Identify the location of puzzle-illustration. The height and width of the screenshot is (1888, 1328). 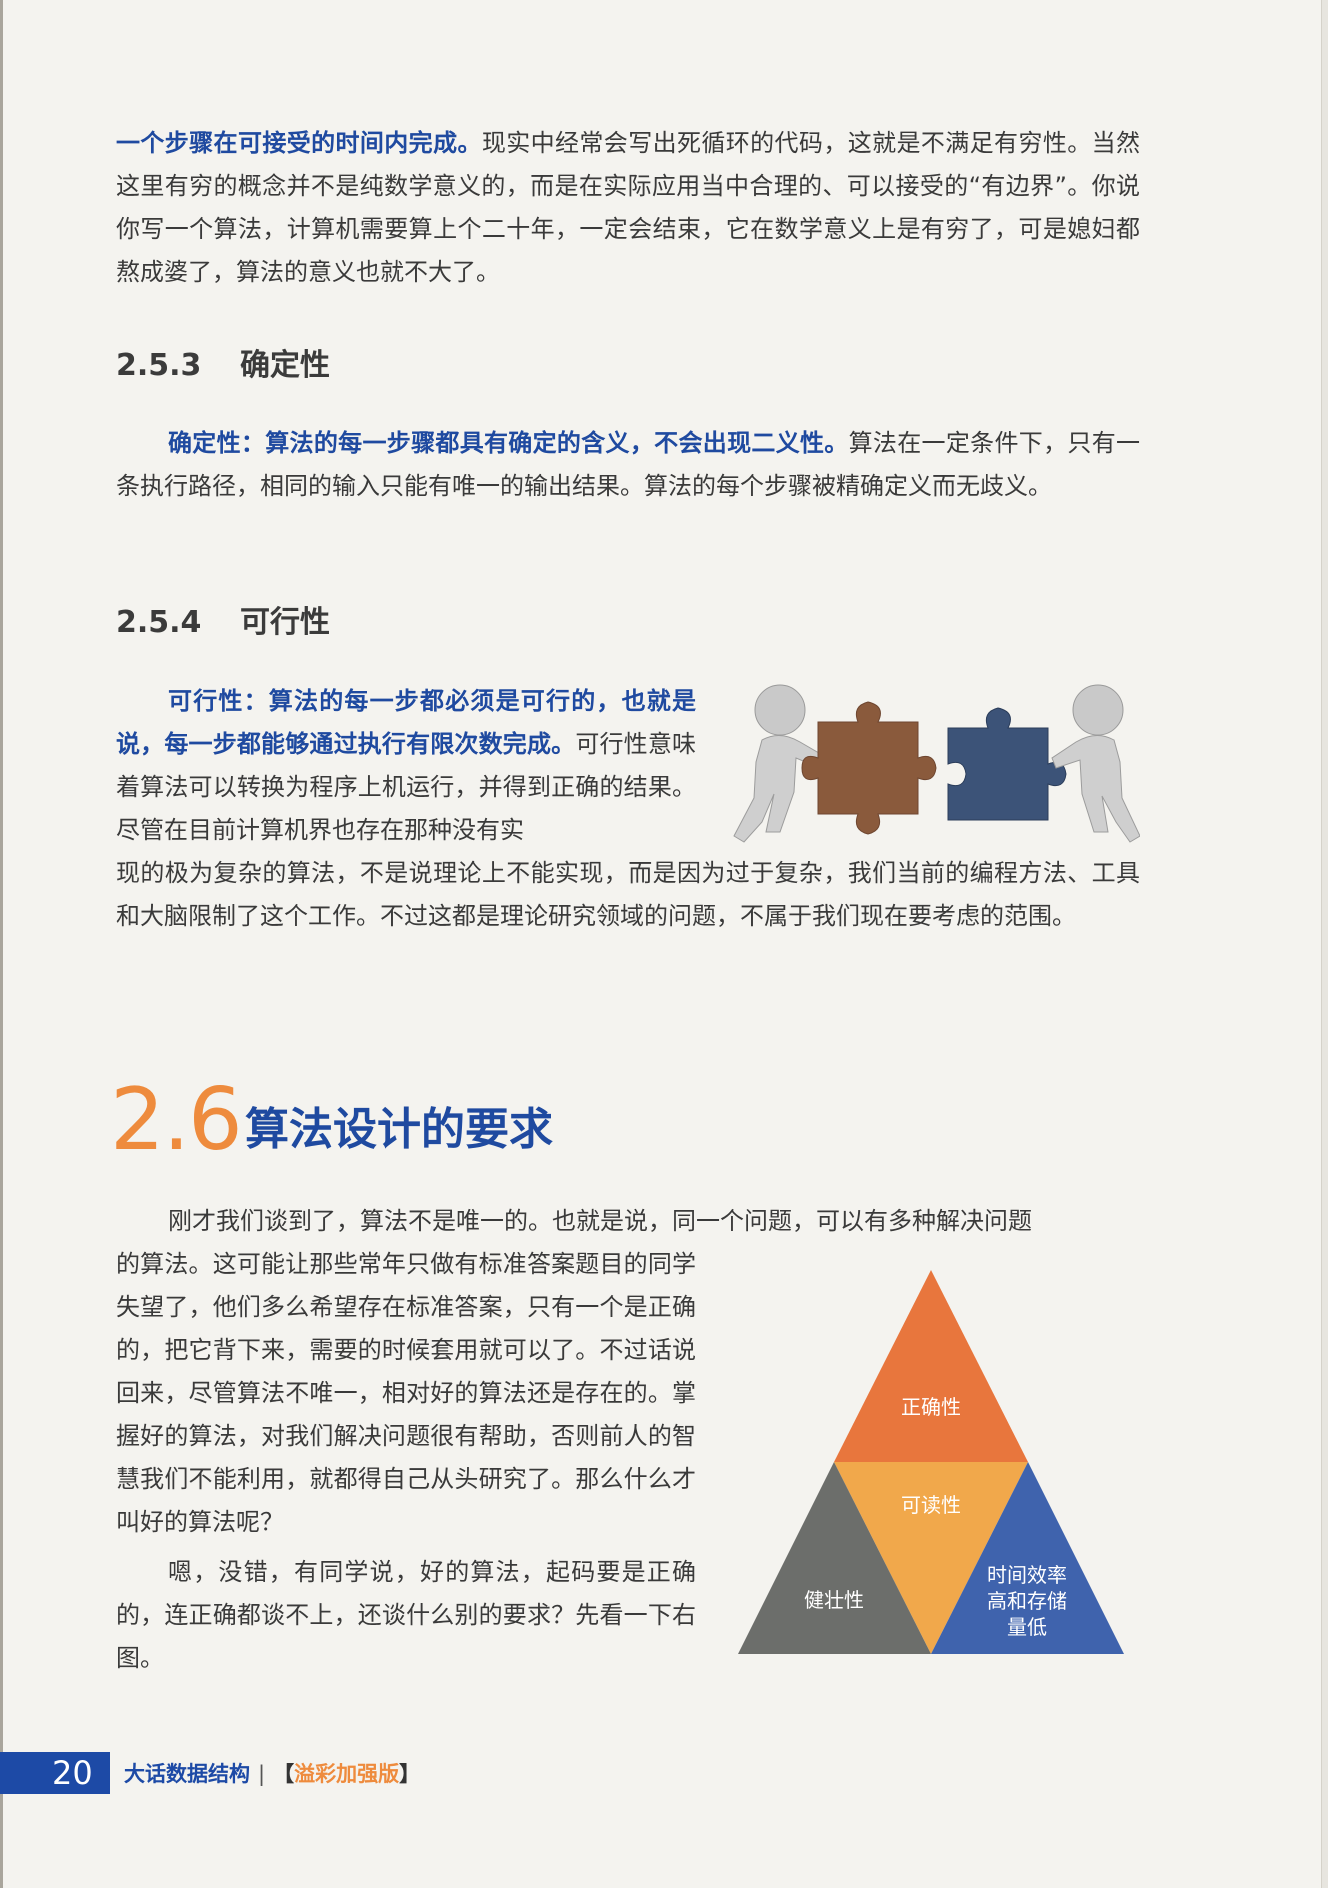
(936, 763).